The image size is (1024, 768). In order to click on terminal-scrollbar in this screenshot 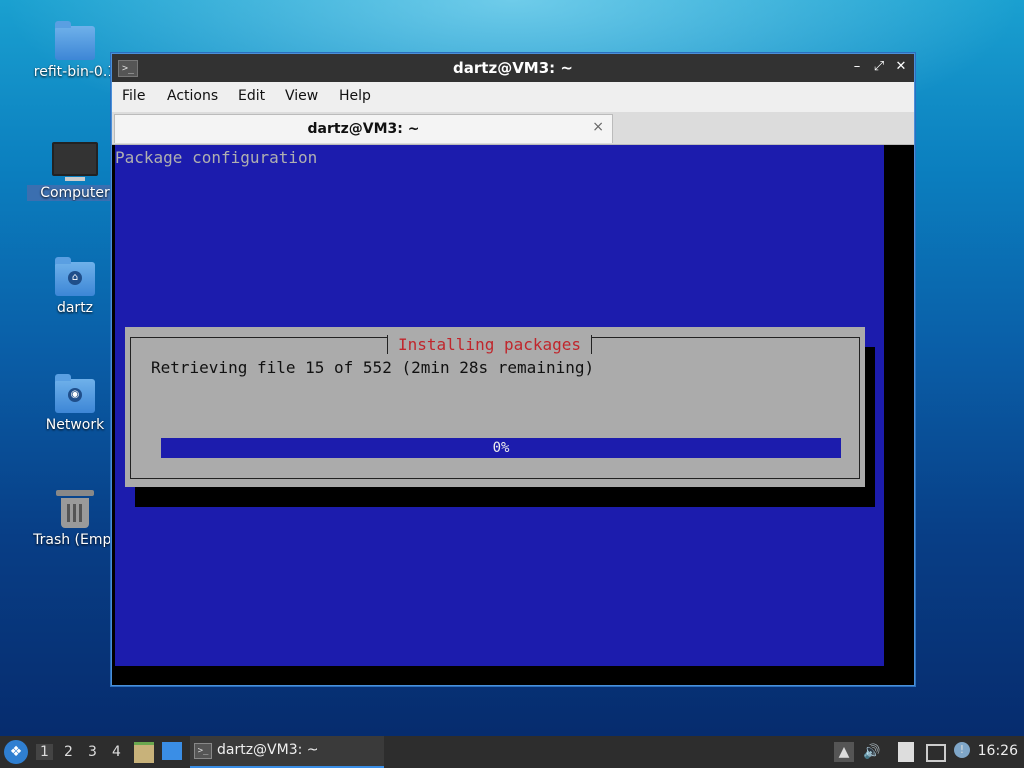, I will do `click(900, 415)`.